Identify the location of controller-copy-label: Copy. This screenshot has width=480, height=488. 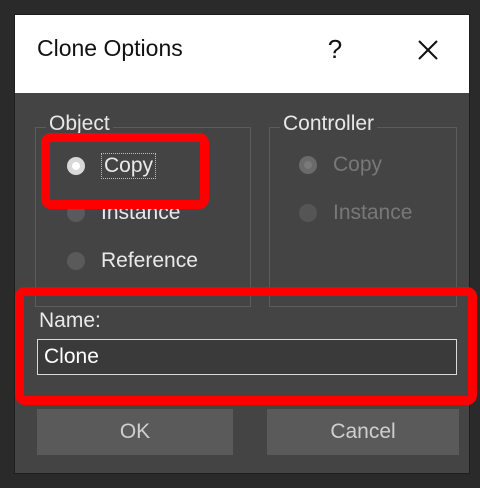
(358, 164).